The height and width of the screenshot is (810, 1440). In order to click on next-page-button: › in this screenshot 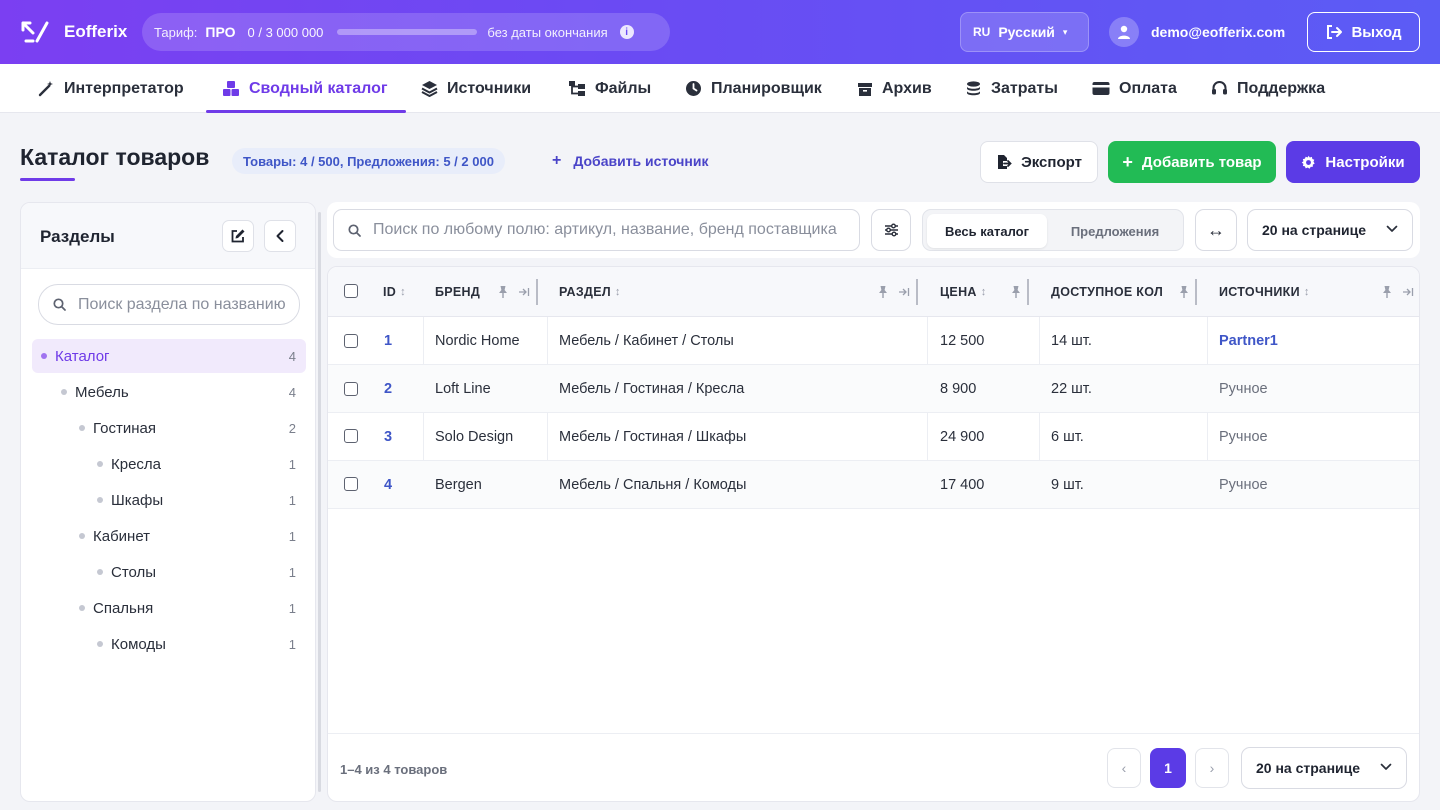, I will do `click(1212, 768)`.